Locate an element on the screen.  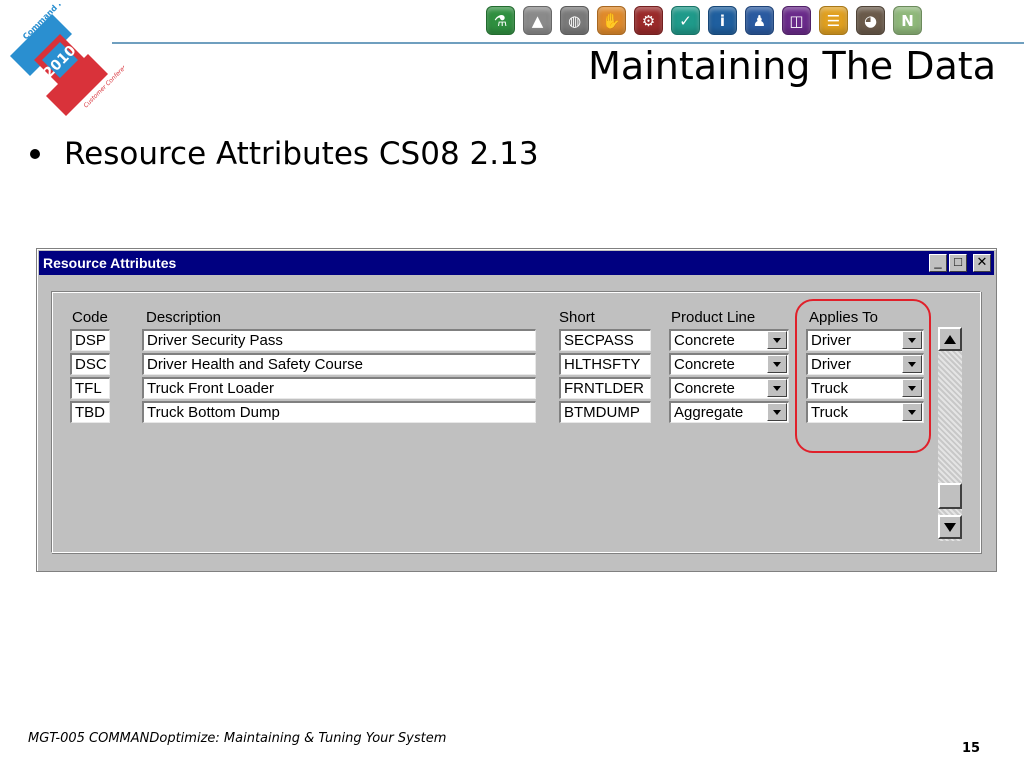
command-alkon-2010-logo: 2010 Command Alkon Customer Conference is located at coordinates (67, 60).